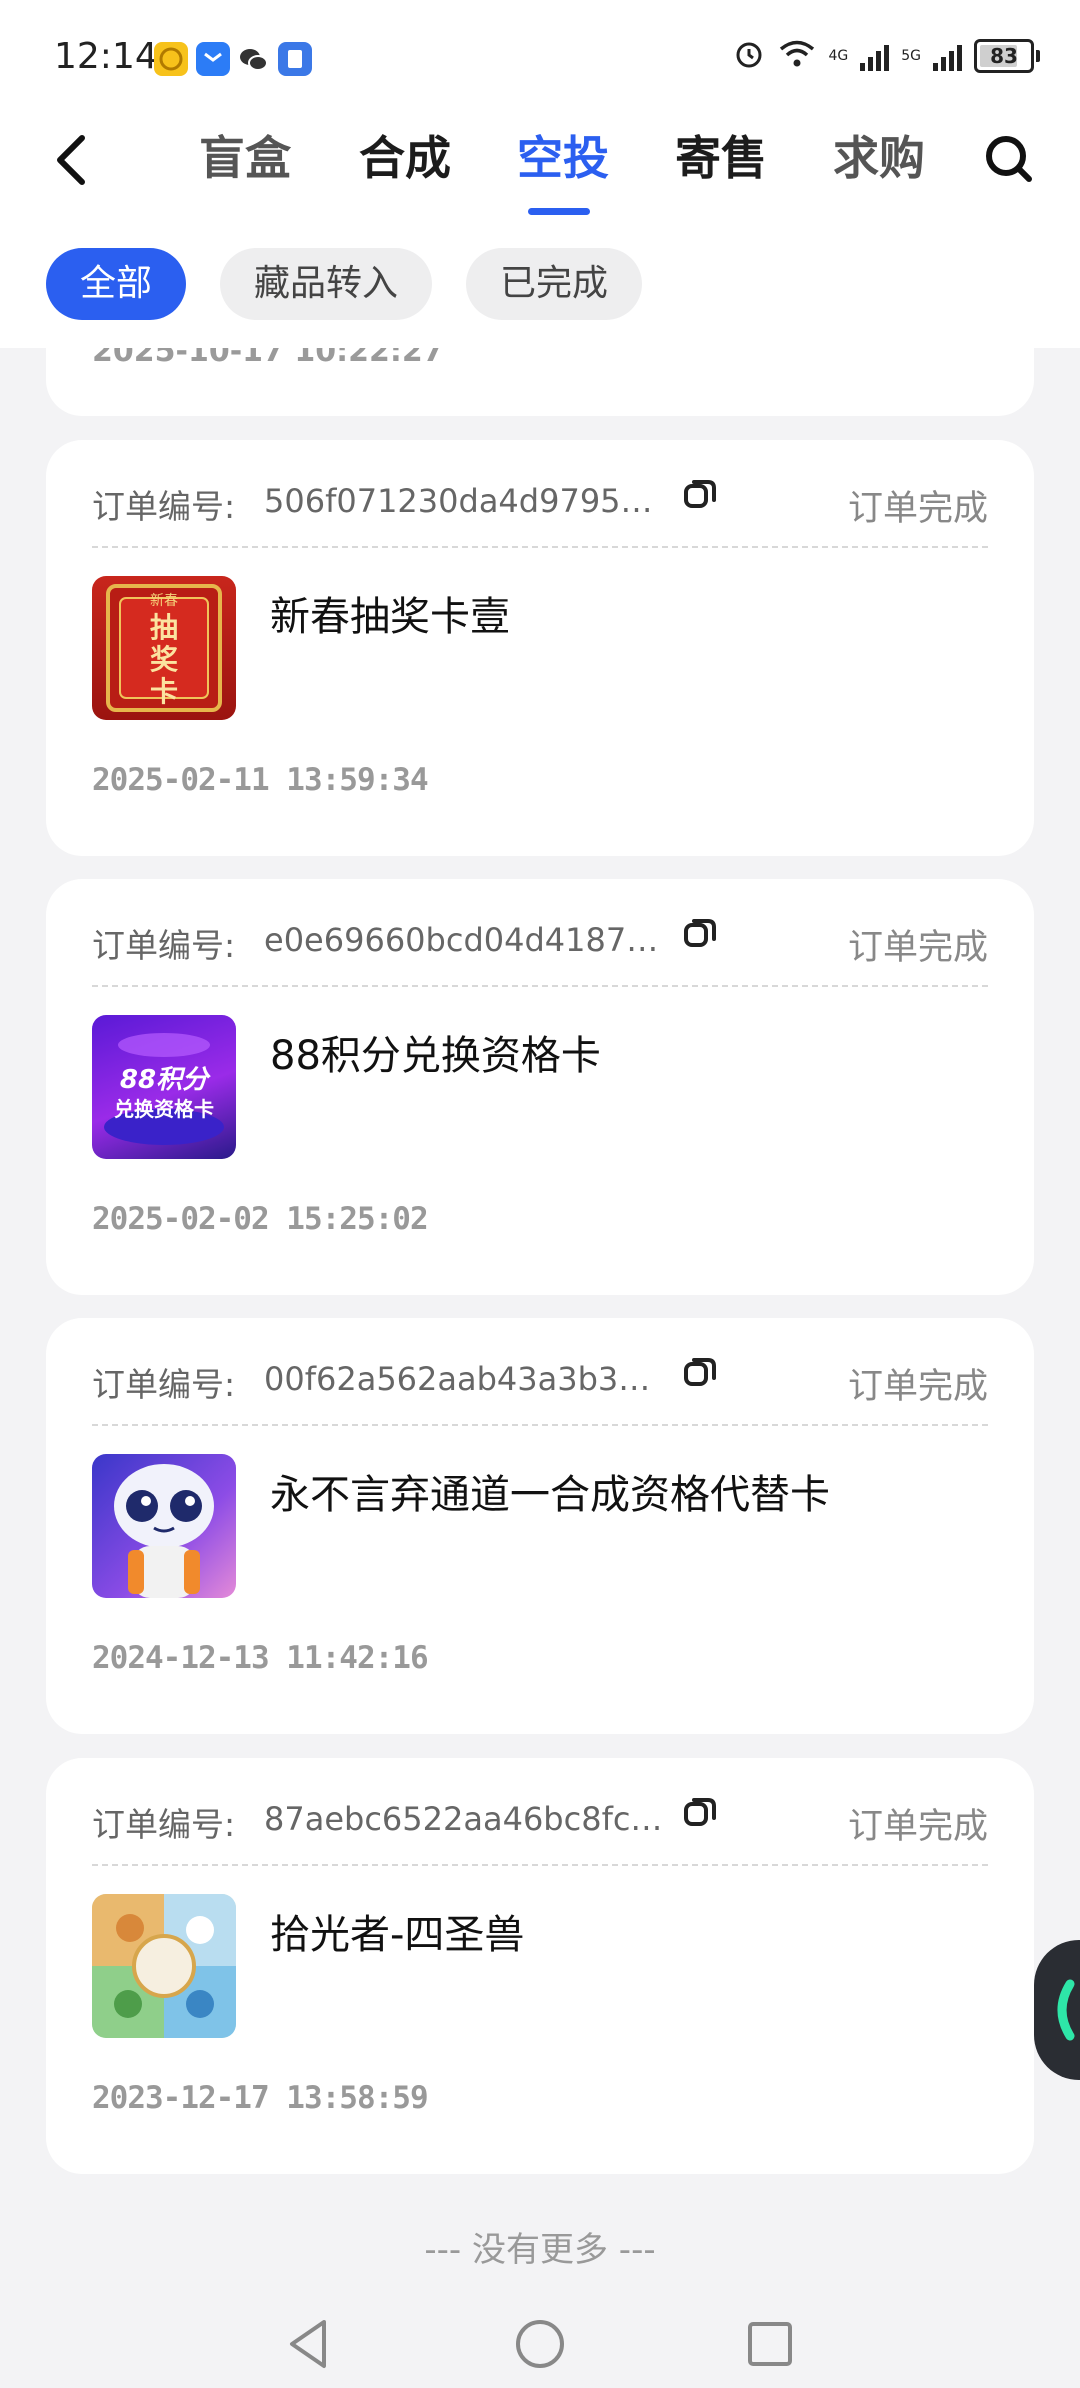 This screenshot has width=1080, height=2388. What do you see at coordinates (253, 59) in the screenshot?
I see `wechat-icon` at bounding box center [253, 59].